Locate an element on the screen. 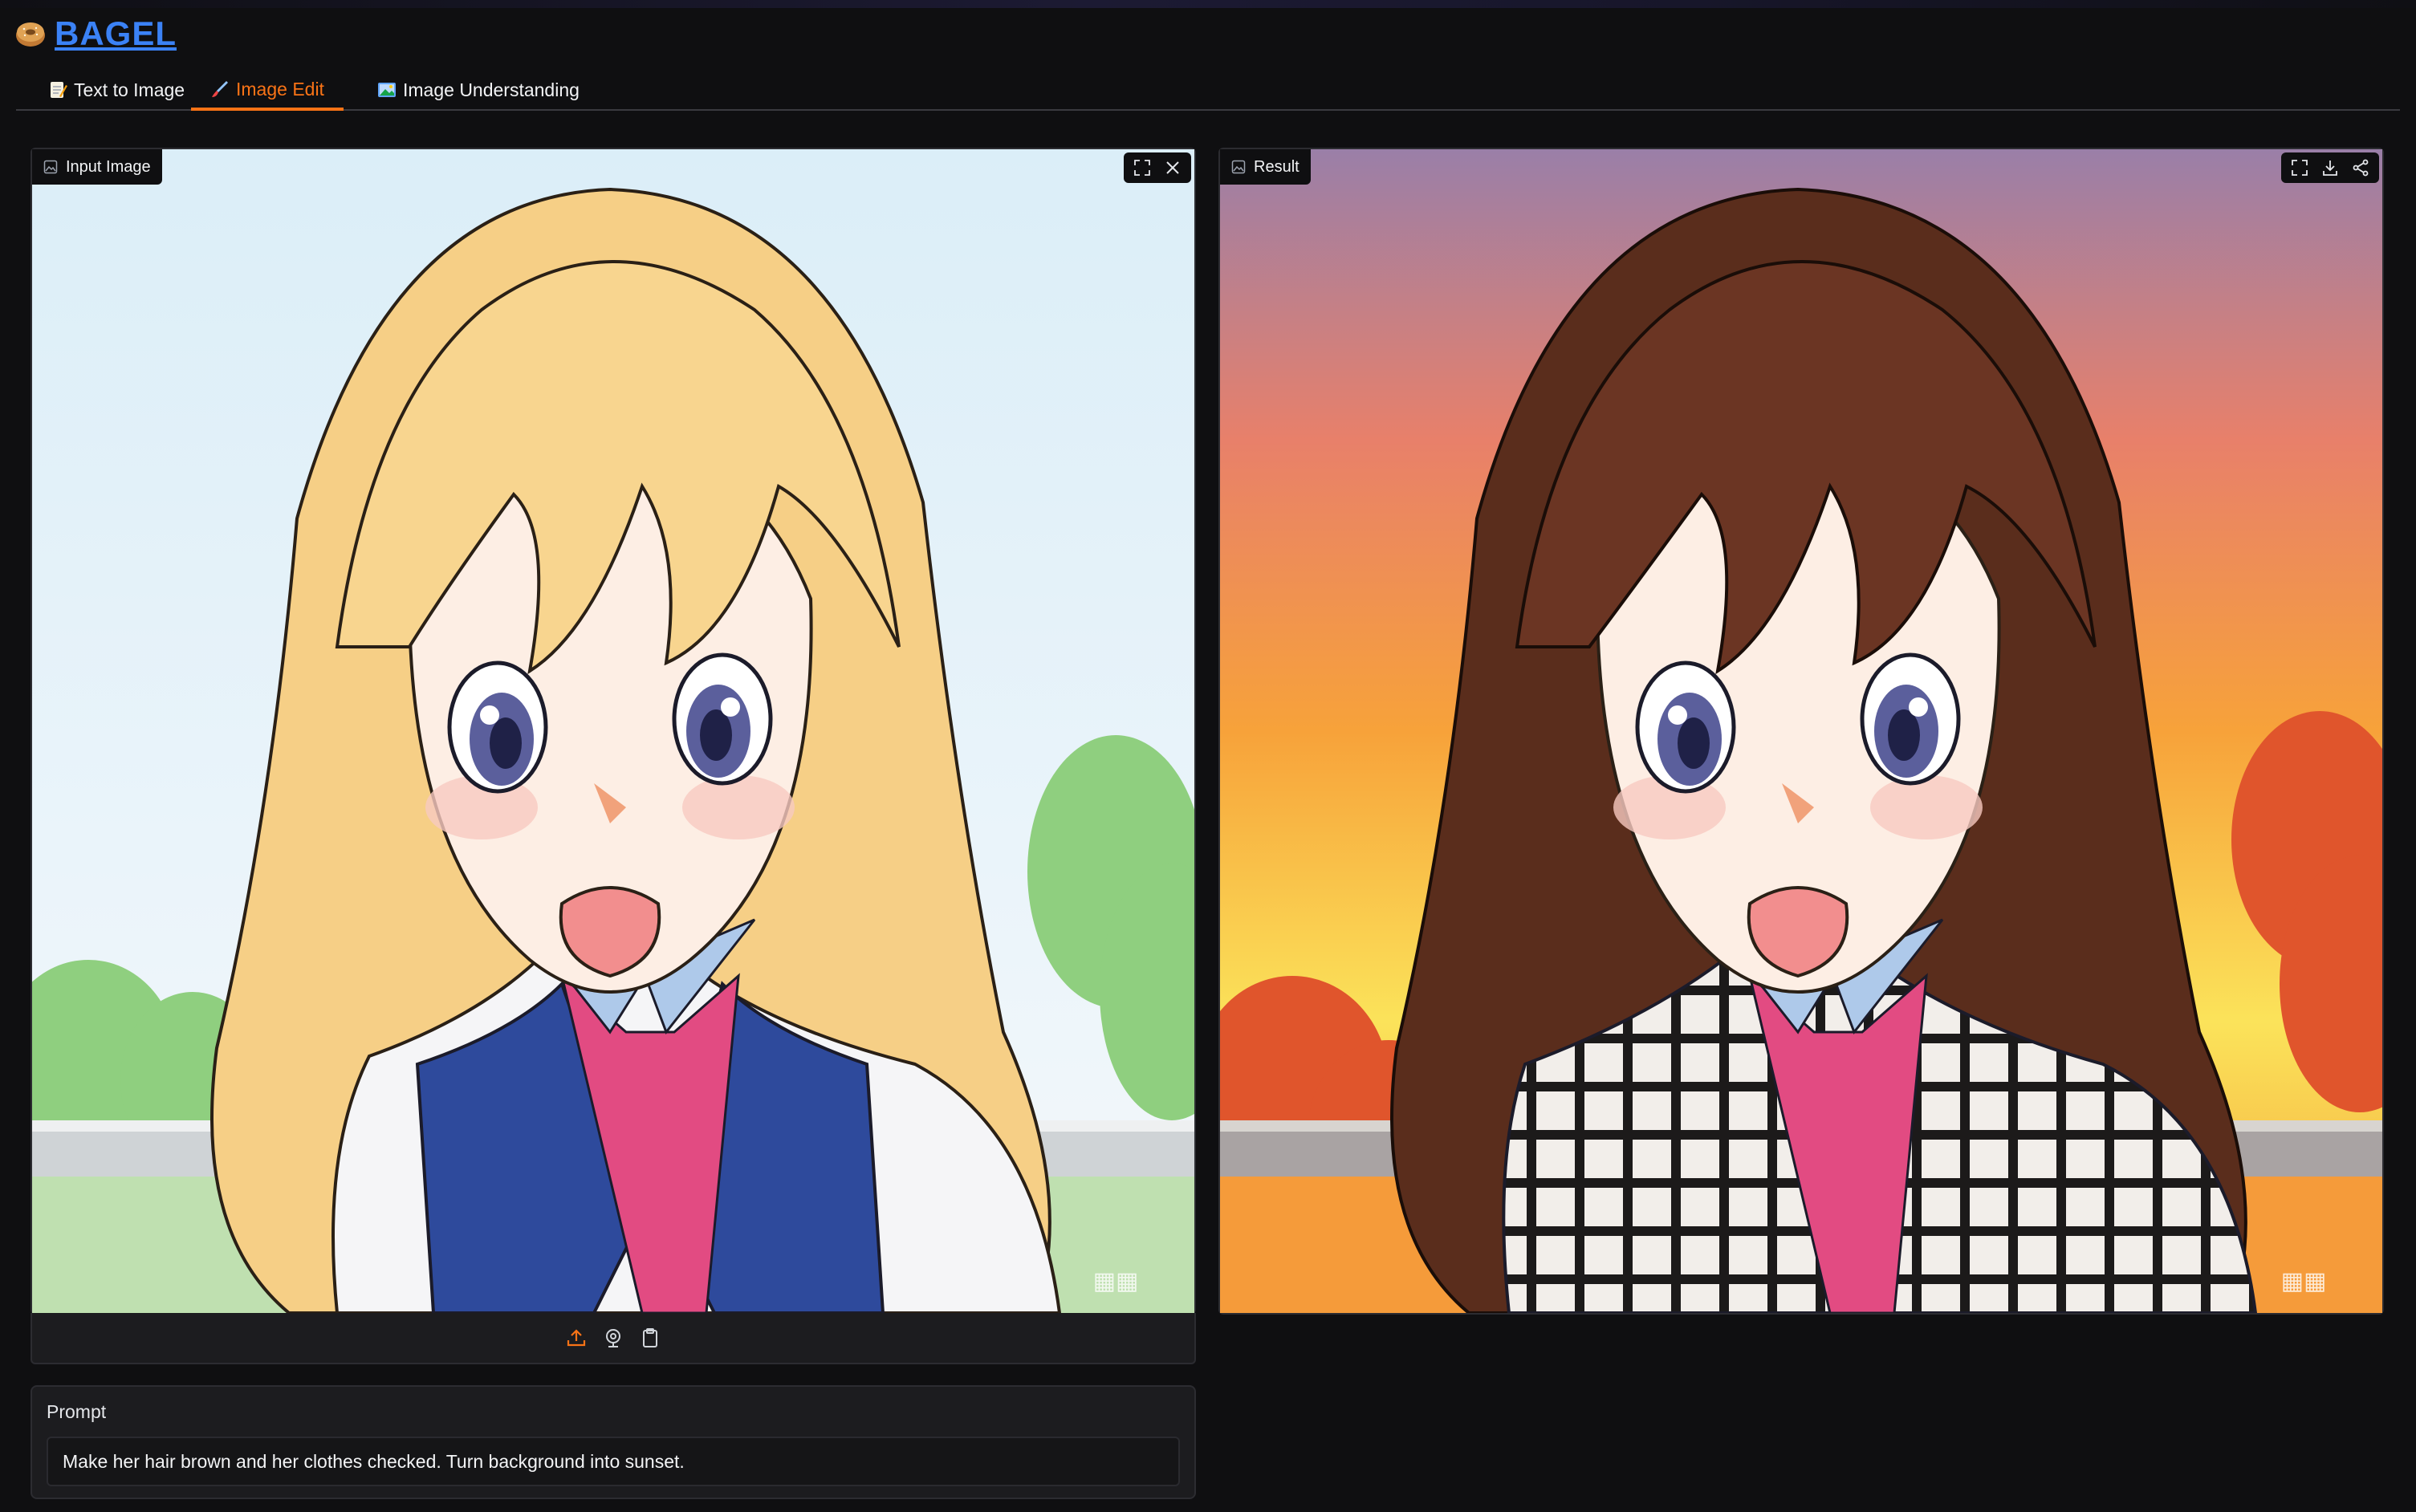 This screenshot has width=2416, height=1512. tab-text-to-image: Text to Image is located at coordinates (116, 90).